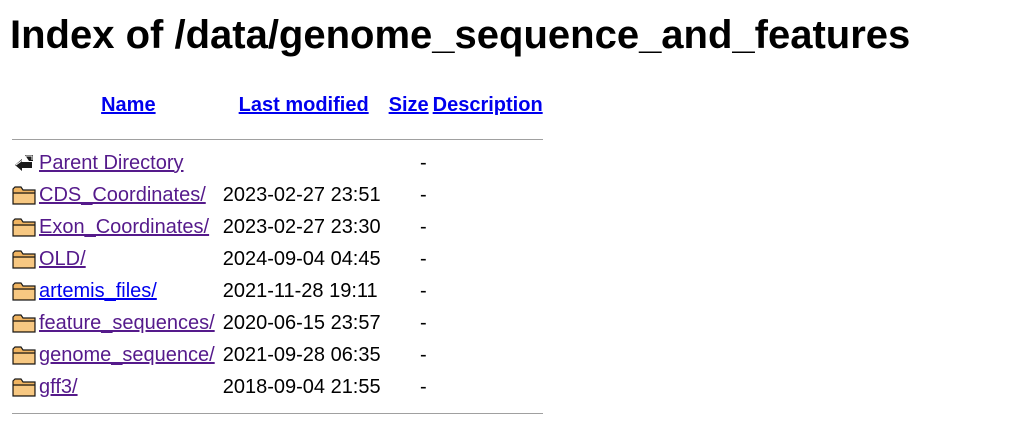  I want to click on header-row: Name Last modified Size Description, so click(277, 105).